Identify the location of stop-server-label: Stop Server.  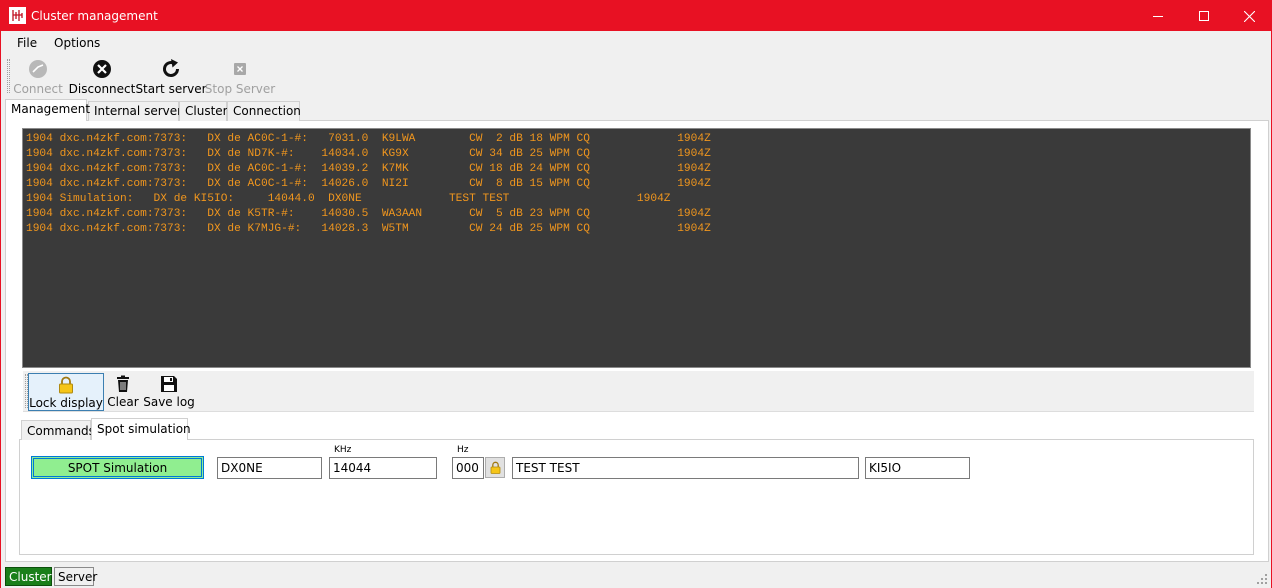
(240, 89).